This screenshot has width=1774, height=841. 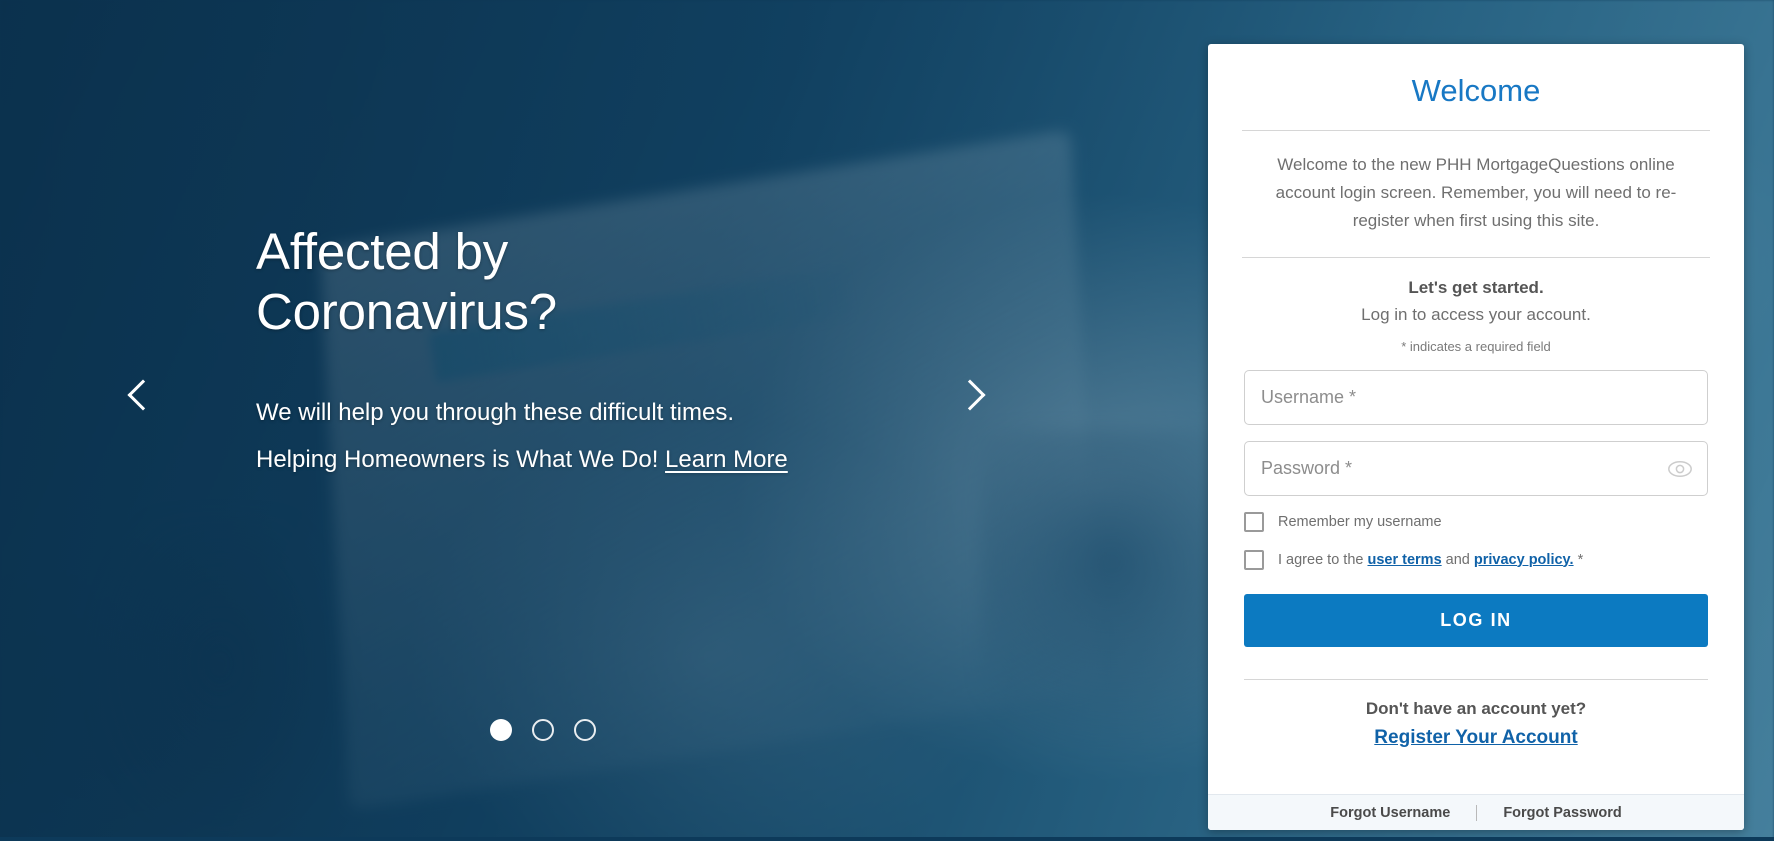 I want to click on password-field-wrapper, so click(x=1476, y=469).